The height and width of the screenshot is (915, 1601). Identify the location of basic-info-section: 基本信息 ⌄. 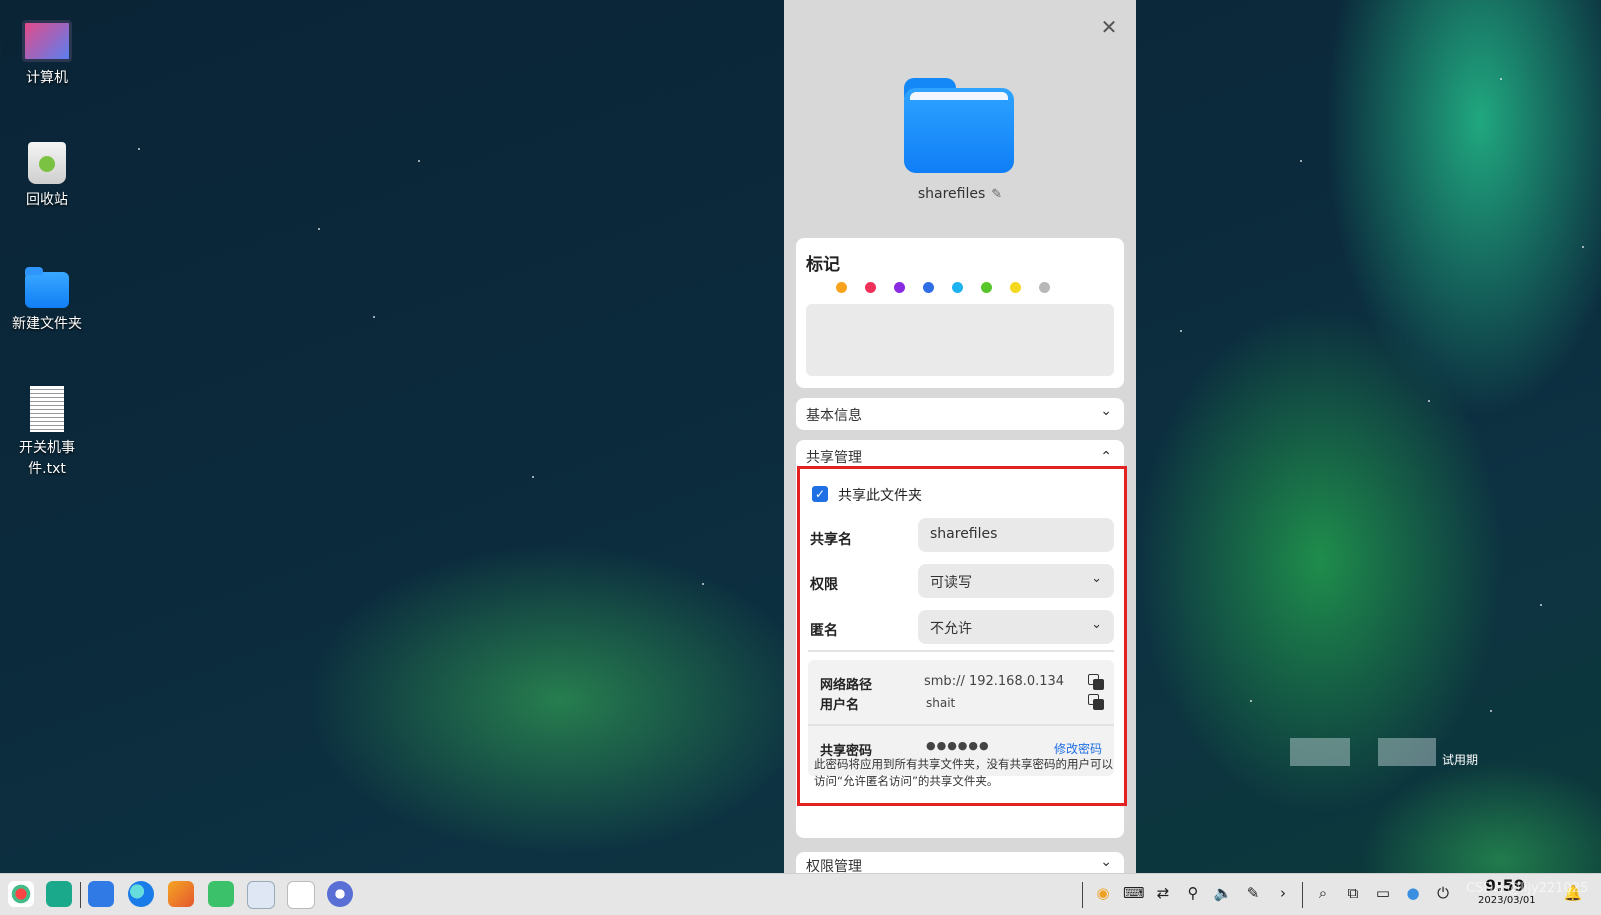
(960, 414).